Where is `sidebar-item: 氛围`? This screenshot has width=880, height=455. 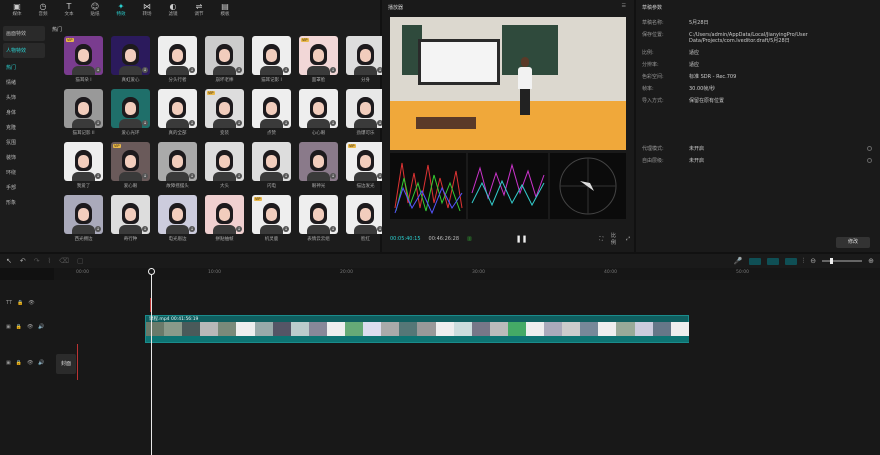
sidebar-item: 氛围 is located at coordinates (24, 142).